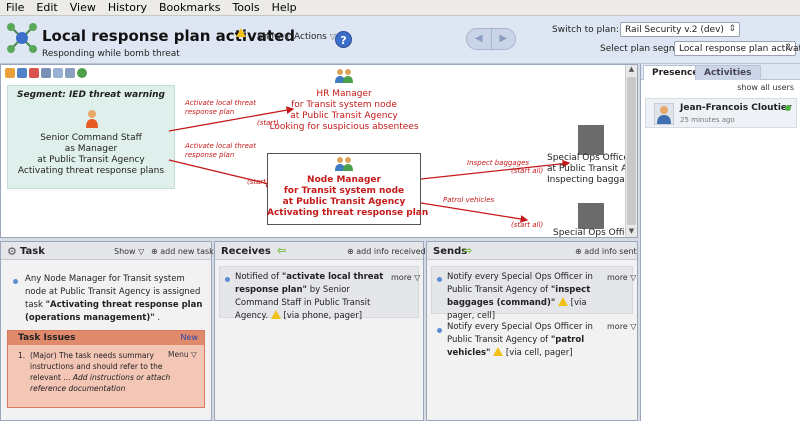  I want to click on sent-bullet-icon, so click(439, 279).